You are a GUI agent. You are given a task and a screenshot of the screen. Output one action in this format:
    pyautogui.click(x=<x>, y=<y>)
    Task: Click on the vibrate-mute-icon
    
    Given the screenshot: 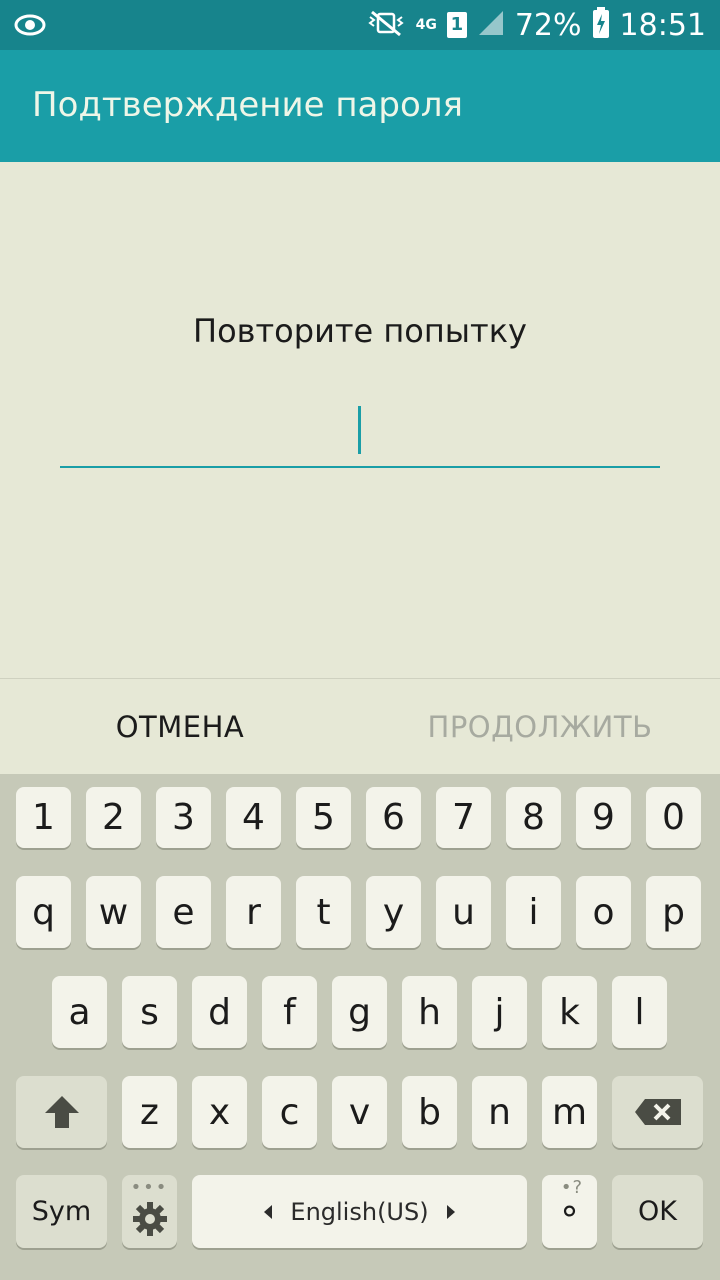 What is the action you would take?
    pyautogui.click(x=386, y=25)
    